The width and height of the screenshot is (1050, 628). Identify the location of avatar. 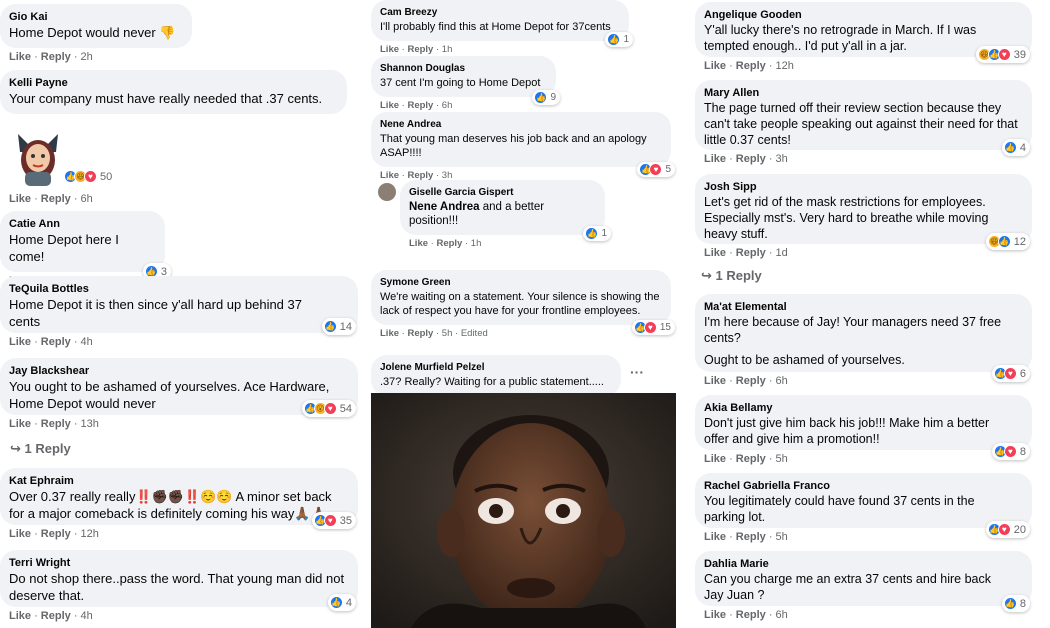
(387, 192).